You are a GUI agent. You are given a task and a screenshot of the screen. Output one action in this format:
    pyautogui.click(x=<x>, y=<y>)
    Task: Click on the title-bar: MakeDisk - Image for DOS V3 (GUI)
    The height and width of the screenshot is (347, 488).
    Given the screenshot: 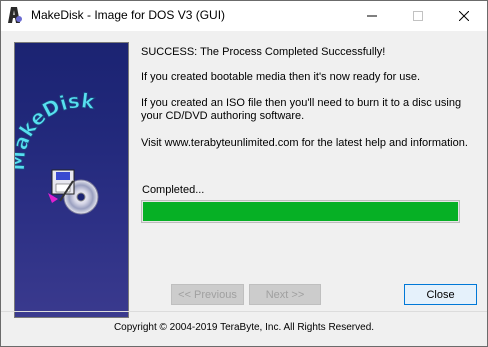 What is the action you would take?
    pyautogui.click(x=244, y=16)
    